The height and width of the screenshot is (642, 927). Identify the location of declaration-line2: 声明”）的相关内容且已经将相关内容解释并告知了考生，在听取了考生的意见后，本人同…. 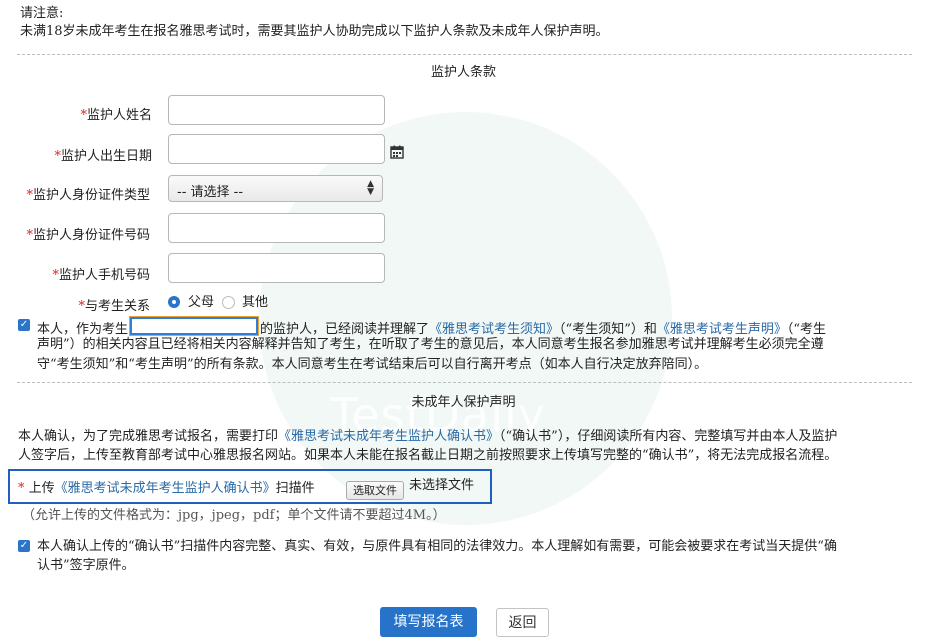
(430, 344).